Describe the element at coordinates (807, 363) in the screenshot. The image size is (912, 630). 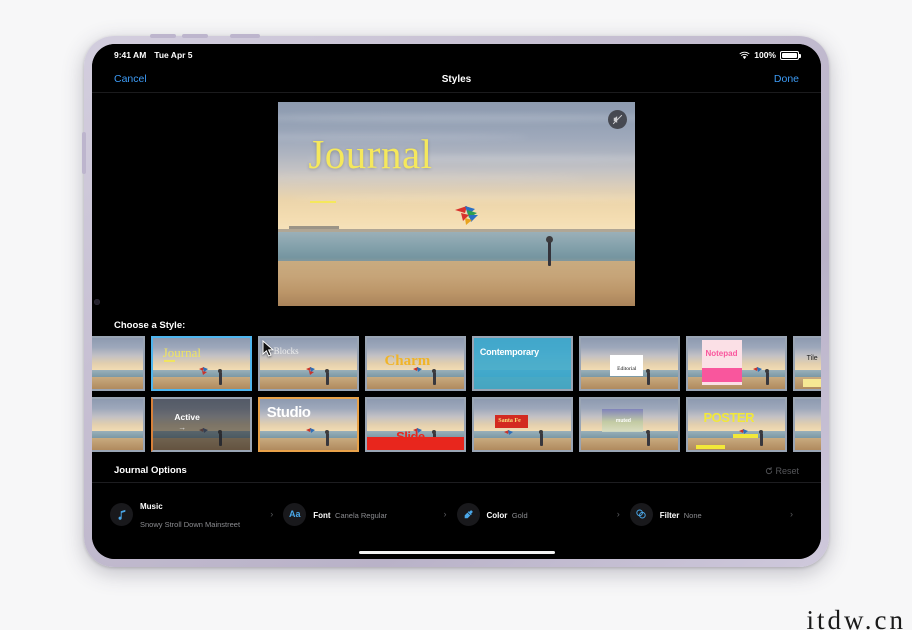
I see `style-thumbnail-tile: Tile` at that location.